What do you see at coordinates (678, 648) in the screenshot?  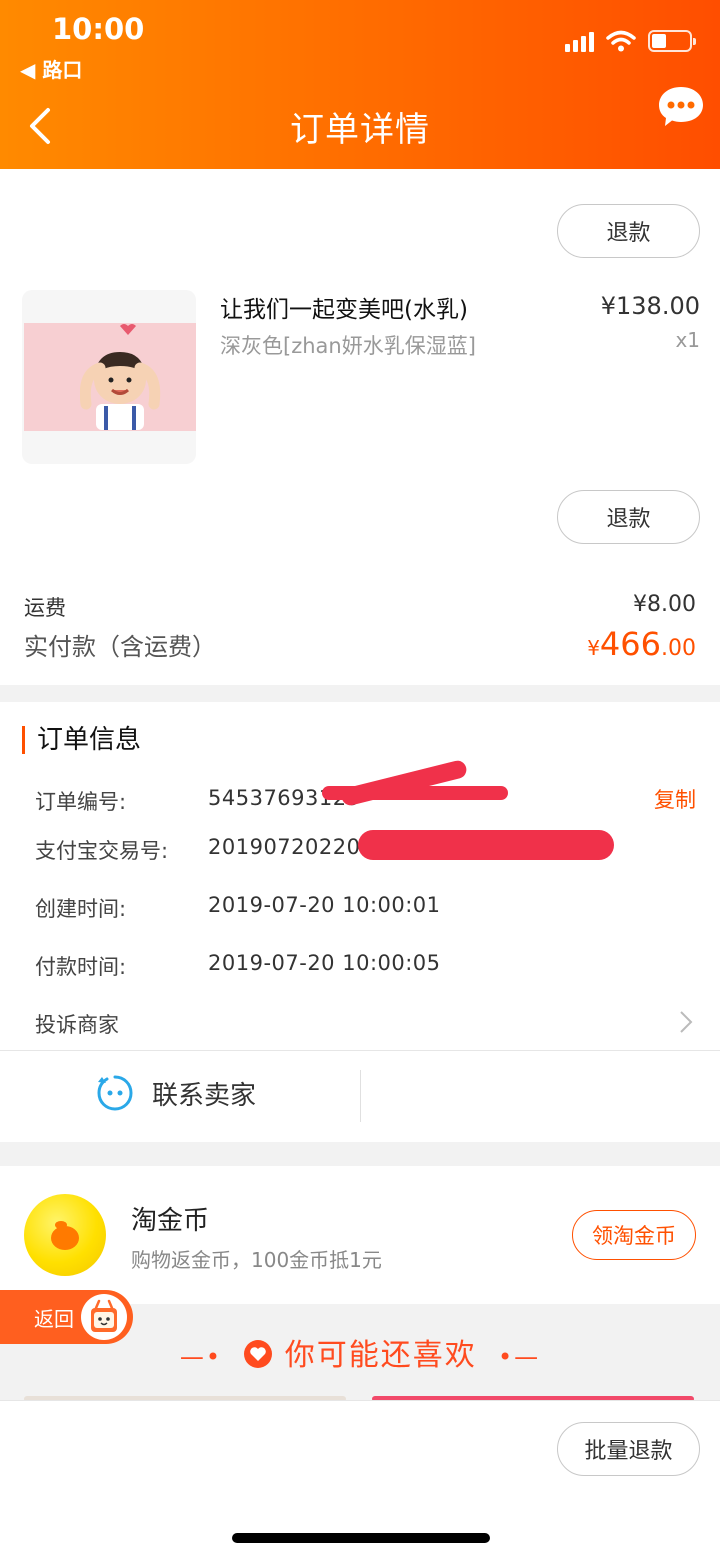 I see `paid-decimal: .00` at bounding box center [678, 648].